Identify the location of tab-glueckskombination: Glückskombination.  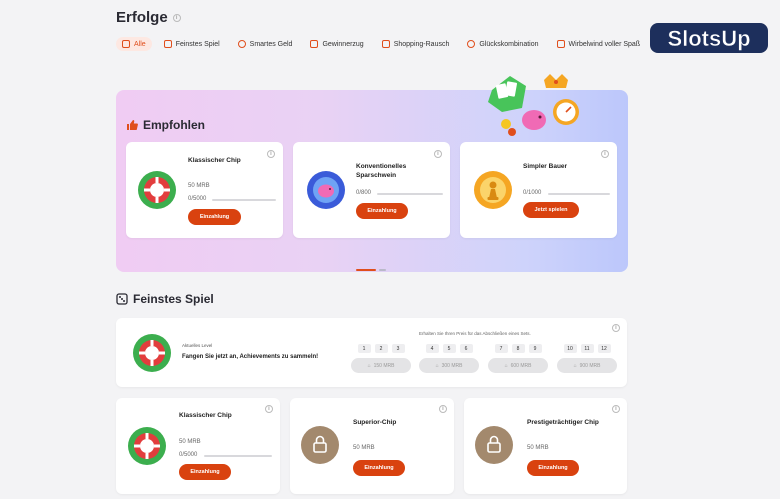
(502, 44).